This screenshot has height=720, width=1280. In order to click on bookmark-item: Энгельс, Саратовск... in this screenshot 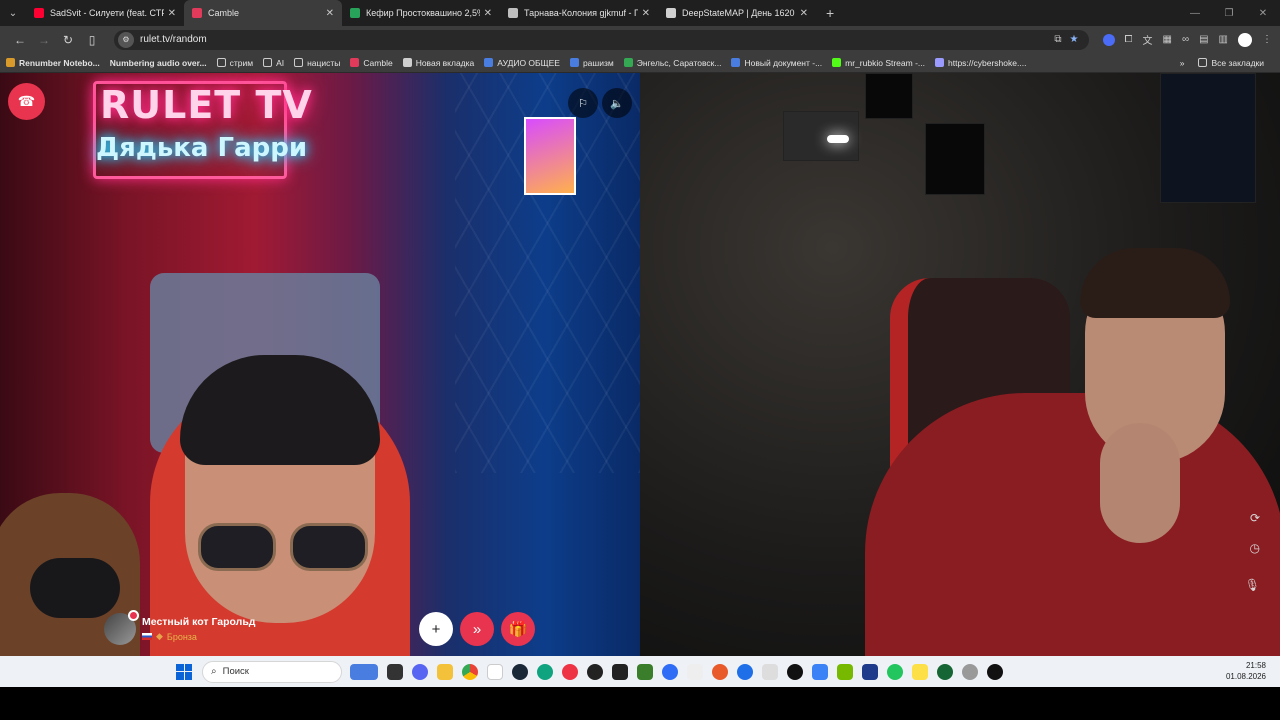, I will do `click(672, 63)`.